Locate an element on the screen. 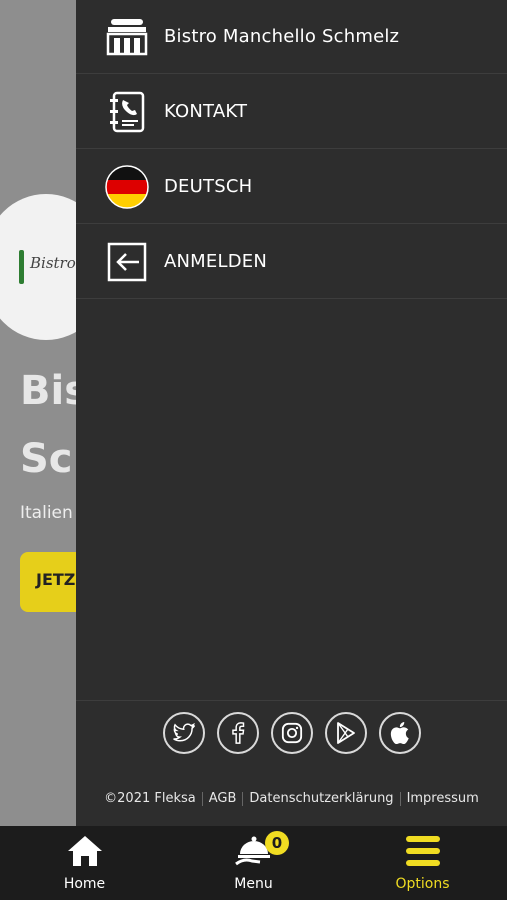 This screenshot has width=507, height=900. nav-options-label: Options is located at coordinates (422, 884).